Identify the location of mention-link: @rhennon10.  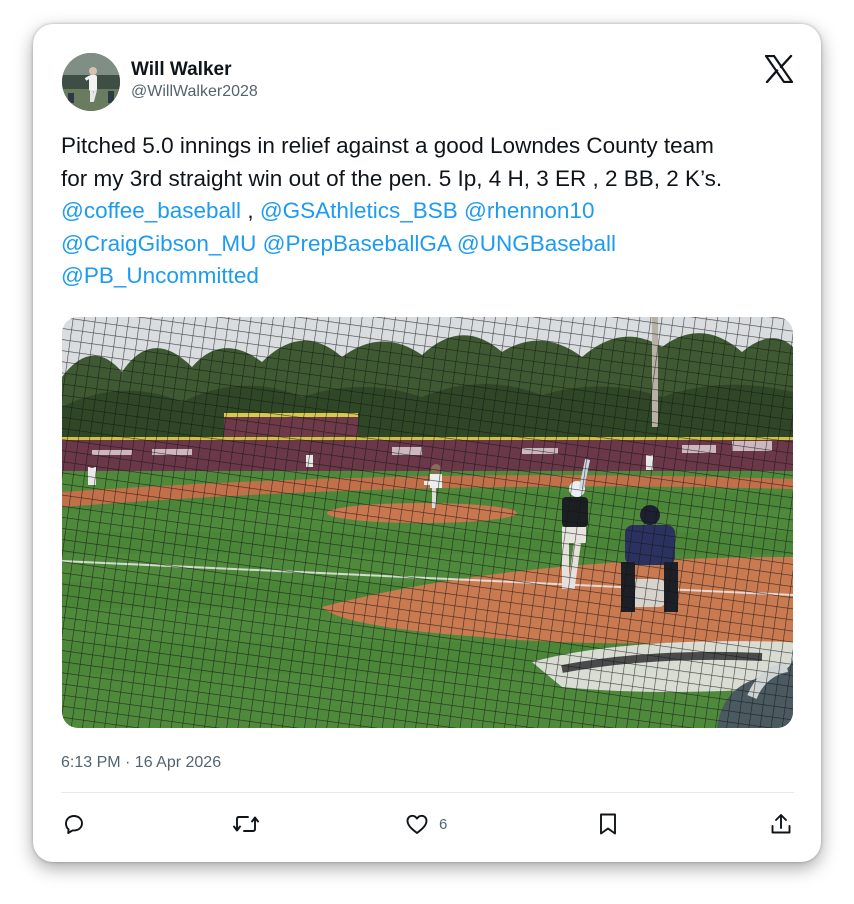
(529, 210).